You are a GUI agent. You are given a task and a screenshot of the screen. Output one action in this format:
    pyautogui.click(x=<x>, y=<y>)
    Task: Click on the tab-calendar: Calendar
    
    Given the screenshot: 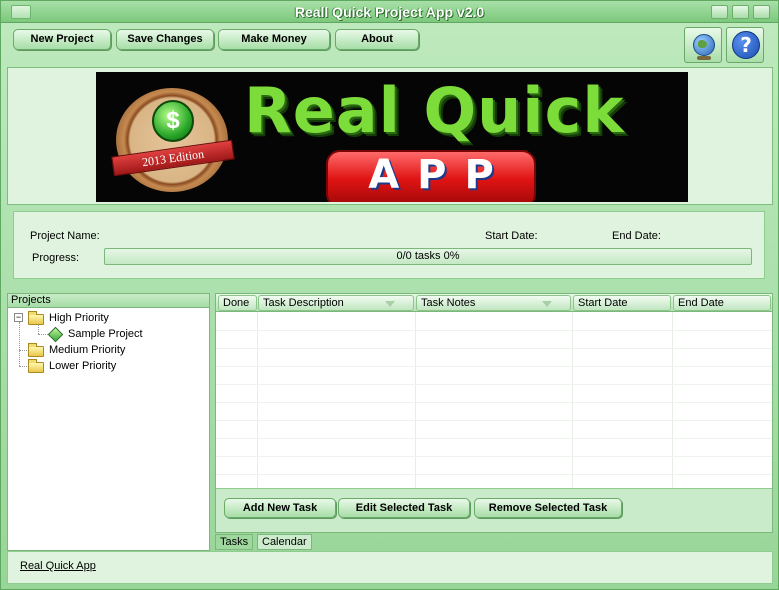 What is the action you would take?
    pyautogui.click(x=284, y=542)
    